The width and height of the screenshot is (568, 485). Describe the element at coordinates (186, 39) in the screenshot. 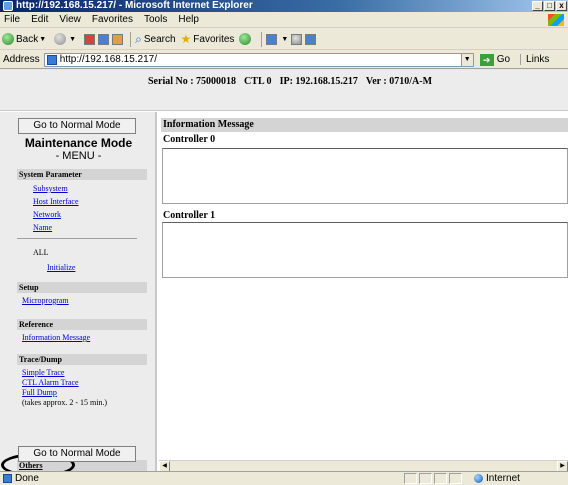

I see `favorites-star-icon: ★` at that location.